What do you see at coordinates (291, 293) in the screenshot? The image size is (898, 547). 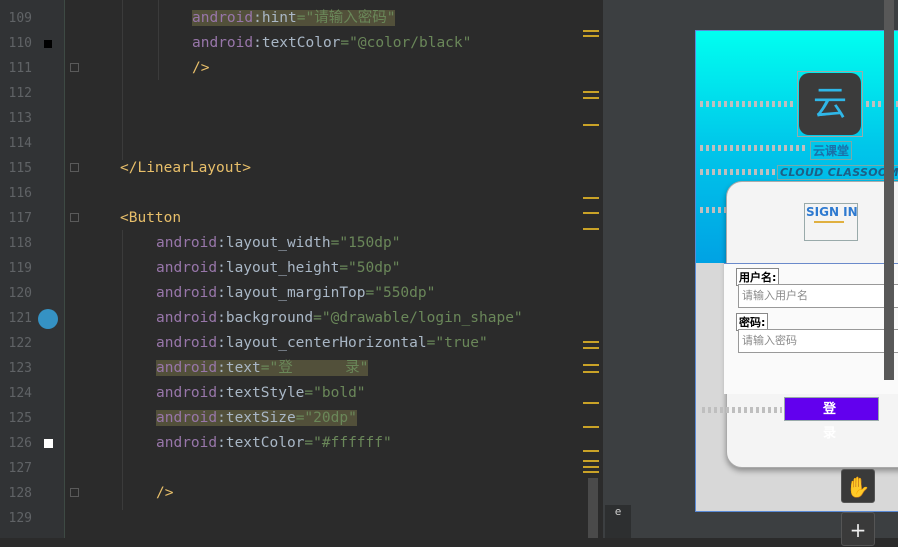 I see `code-token: :layout_marginTop` at bounding box center [291, 293].